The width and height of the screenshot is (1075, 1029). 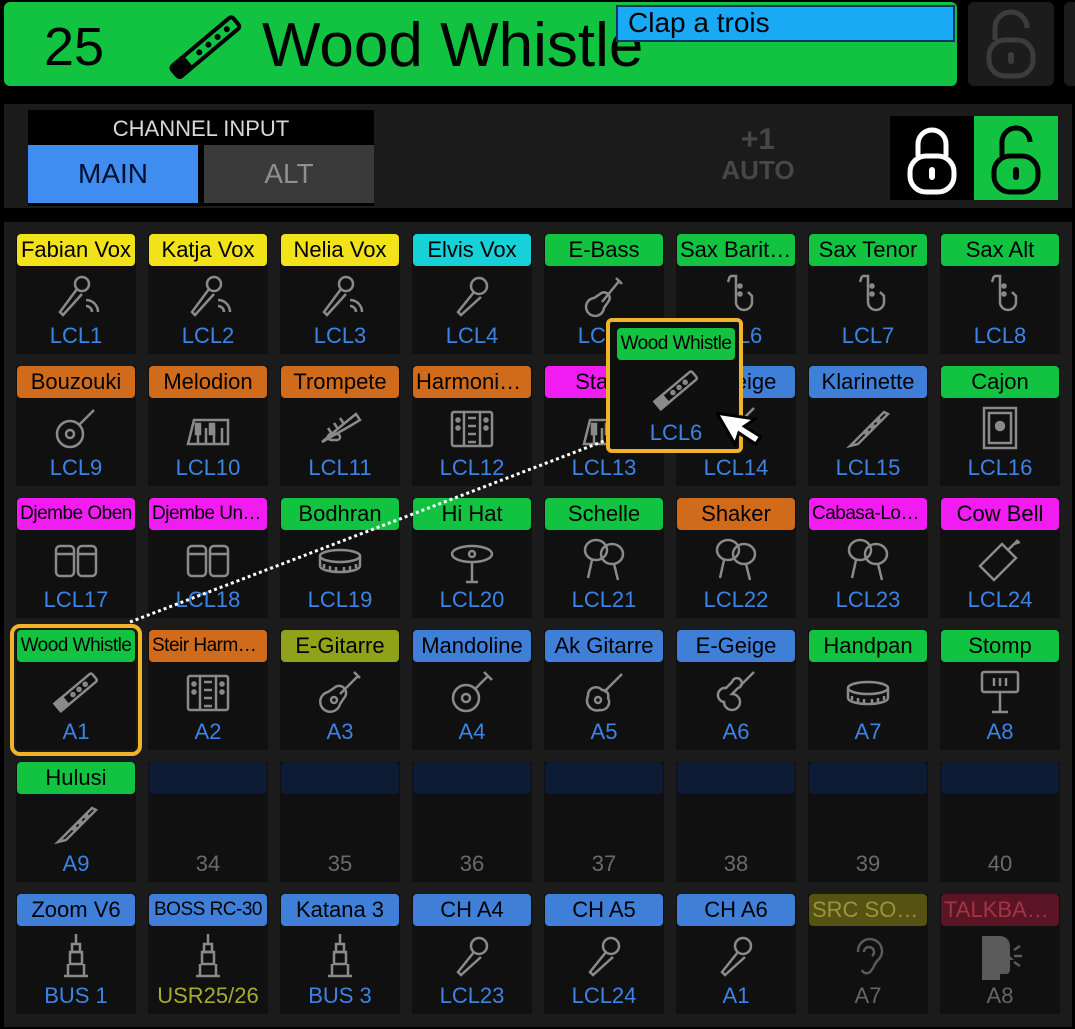 I want to click on channel-tile-zoom-v6: Zoom V6 BUS 1, so click(x=76, y=954).